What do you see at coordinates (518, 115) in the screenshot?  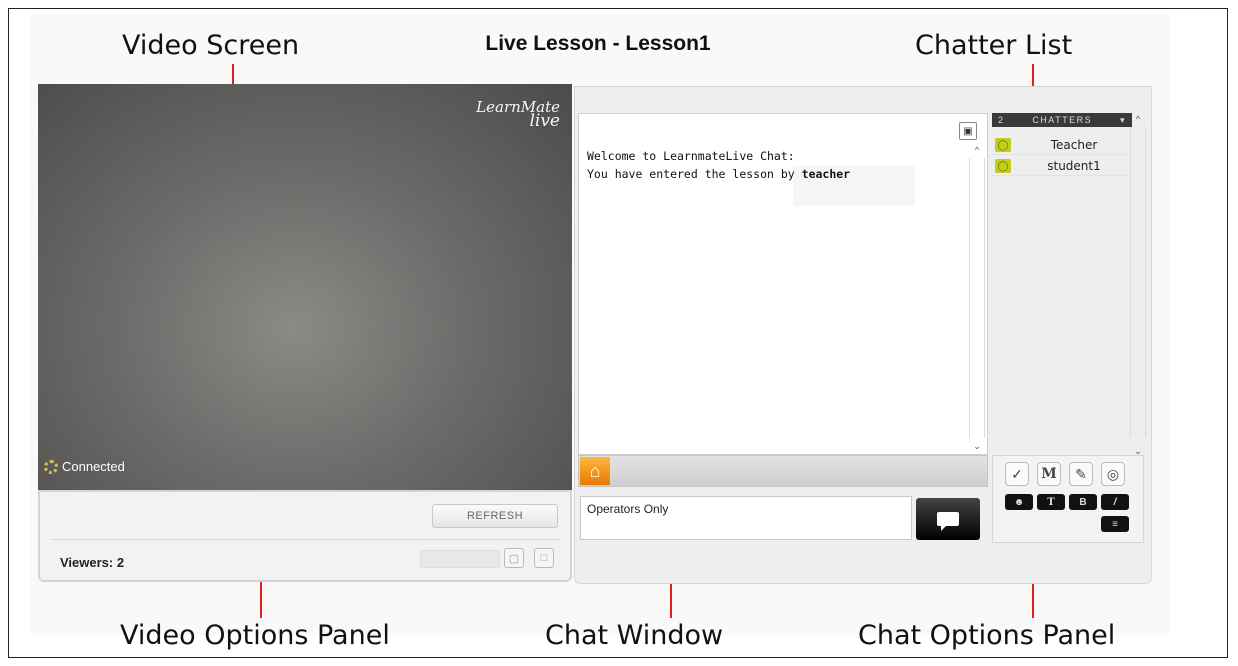 I see `learnmate-logo: LearnMate live` at bounding box center [518, 115].